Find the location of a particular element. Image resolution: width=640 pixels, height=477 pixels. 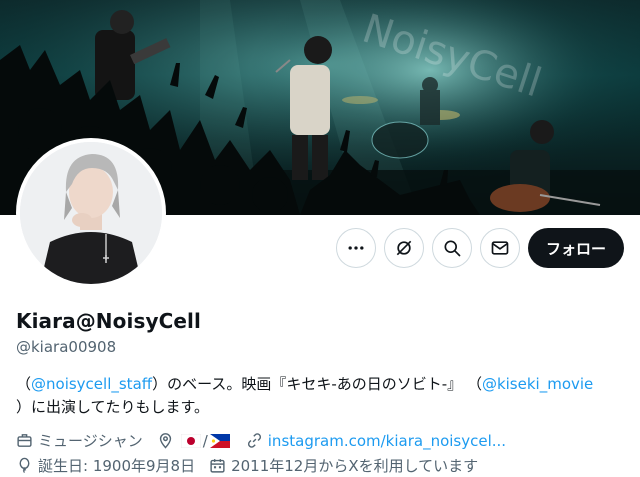

location-item: / is located at coordinates (194, 441).